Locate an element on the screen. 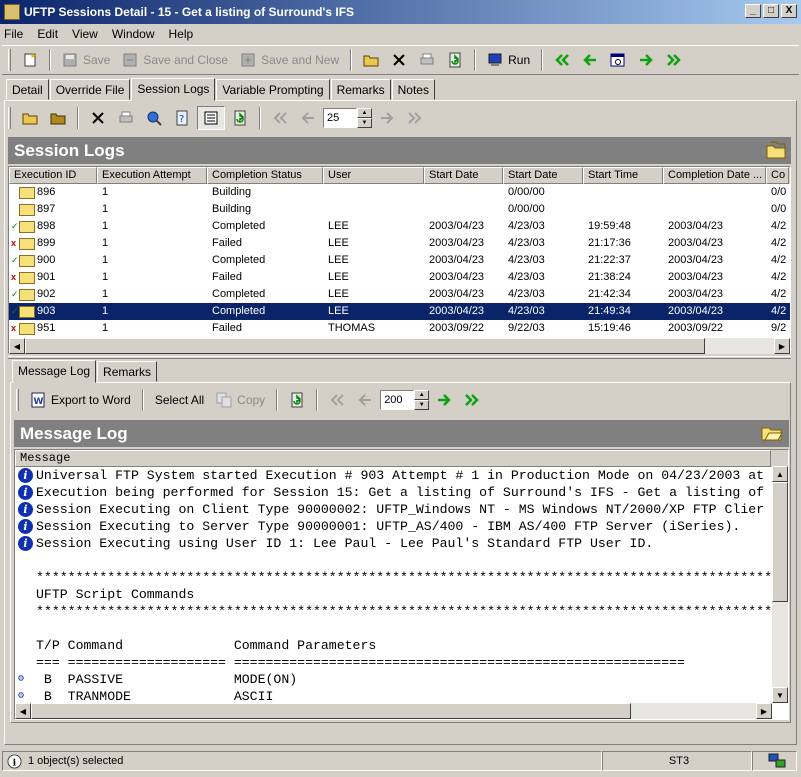 Image resolution: width=801 pixels, height=777 pixels. save-and-close-button: Save and Close is located at coordinates (175, 60).